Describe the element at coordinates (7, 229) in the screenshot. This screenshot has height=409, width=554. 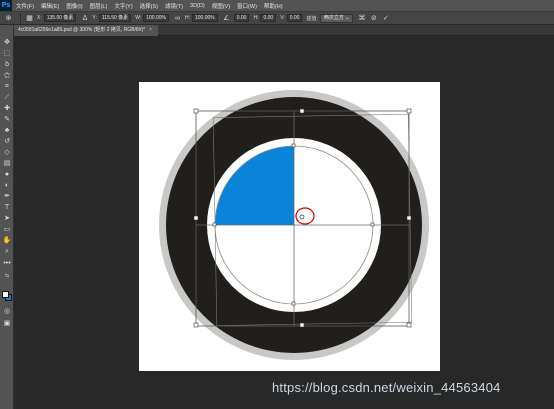
I see `rectangle-icon: ▭` at that location.